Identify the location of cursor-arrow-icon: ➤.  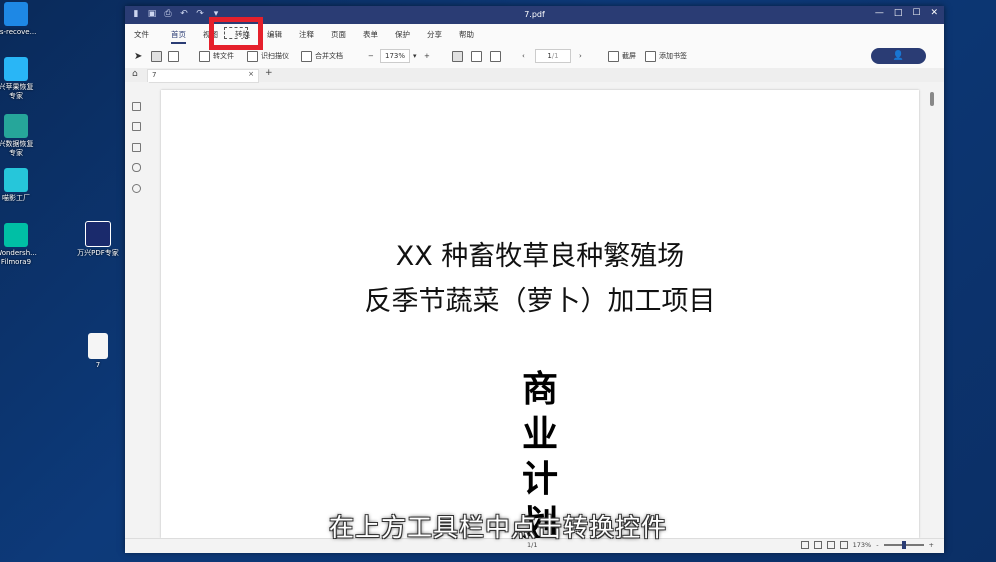
(138, 56).